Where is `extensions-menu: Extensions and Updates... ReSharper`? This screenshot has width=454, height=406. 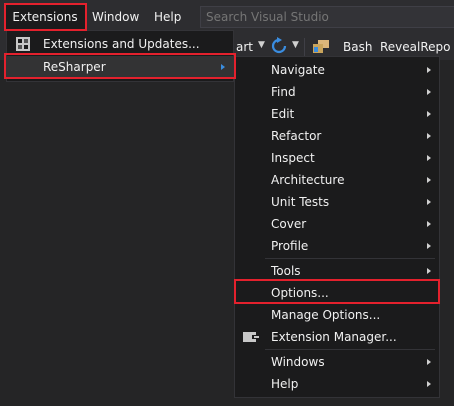
extensions-menu: Extensions and Updates... ReSharper is located at coordinates (120, 56).